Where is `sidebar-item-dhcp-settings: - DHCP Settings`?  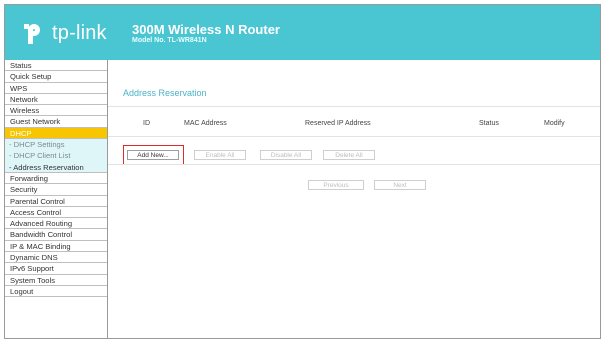
sidebar-item-dhcp-settings: - DHCP Settings is located at coordinates (56, 145).